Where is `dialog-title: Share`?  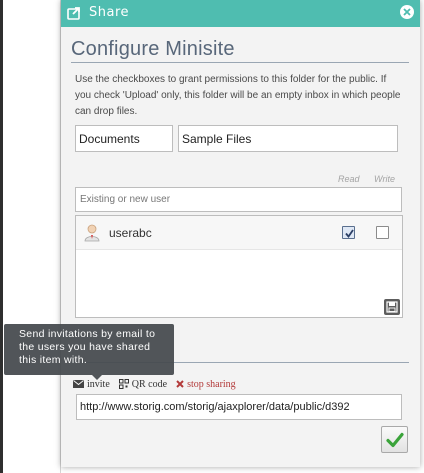
dialog-title: Share is located at coordinates (109, 12).